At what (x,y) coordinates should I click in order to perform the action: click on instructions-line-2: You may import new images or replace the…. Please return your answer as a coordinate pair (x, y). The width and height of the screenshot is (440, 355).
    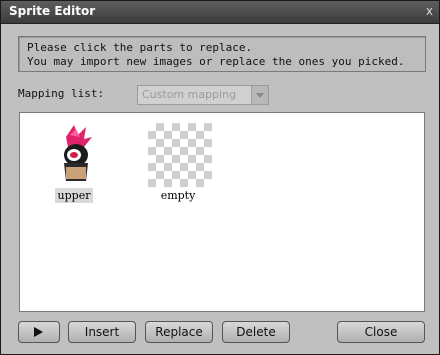
    Looking at the image, I should click on (216, 61).